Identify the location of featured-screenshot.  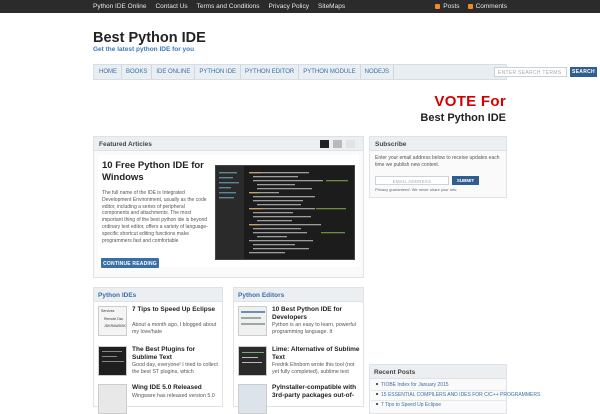
(285, 212).